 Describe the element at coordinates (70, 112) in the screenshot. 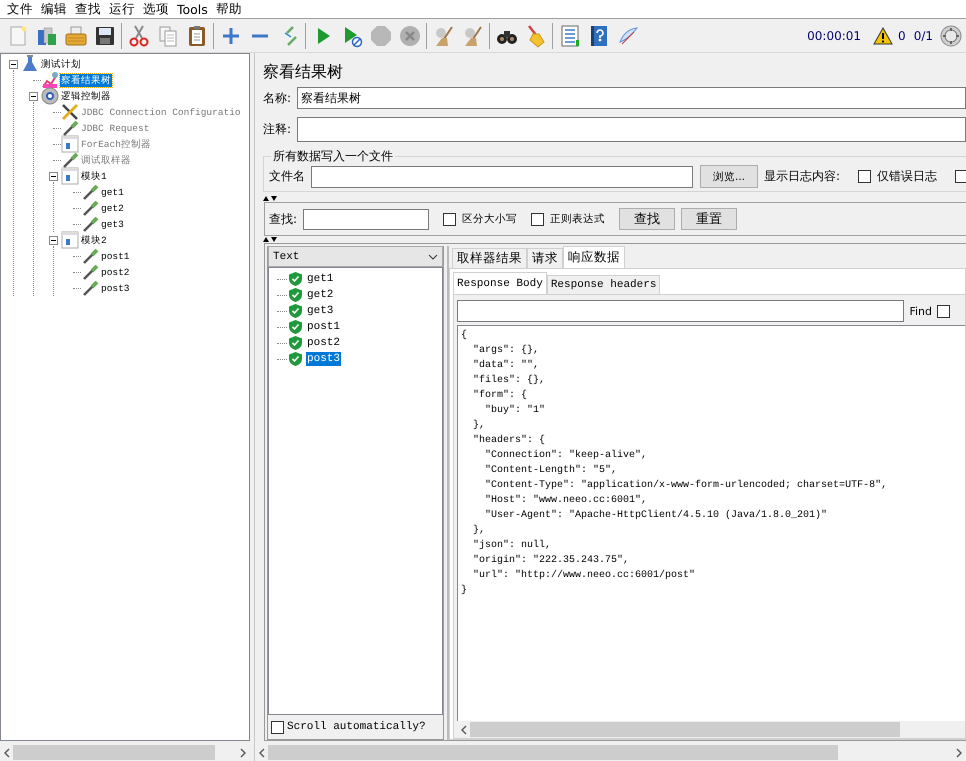

I see `tools-icon` at that location.